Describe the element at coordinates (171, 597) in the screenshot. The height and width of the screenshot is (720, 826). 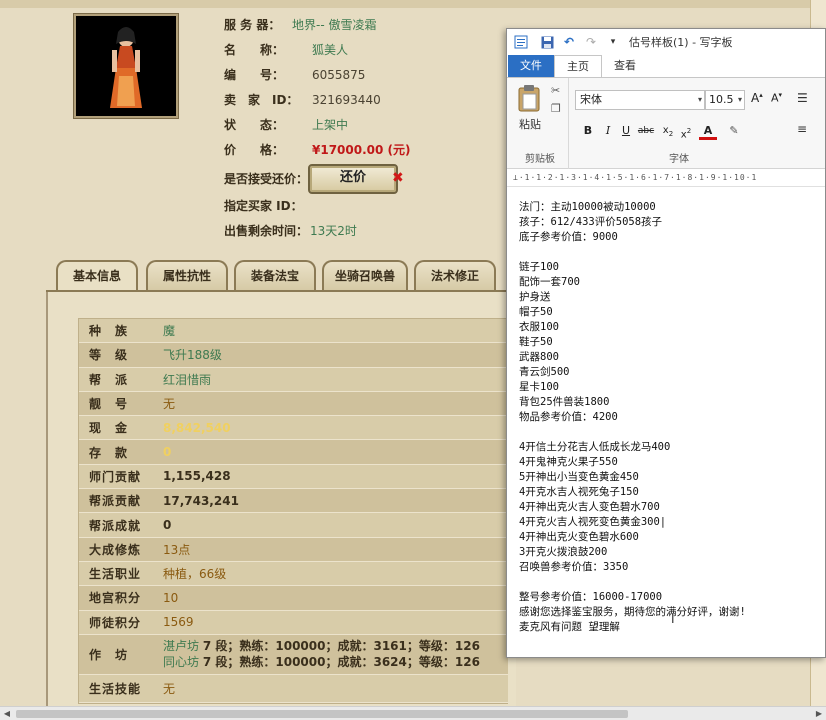
I see `stat-value: 10` at that location.